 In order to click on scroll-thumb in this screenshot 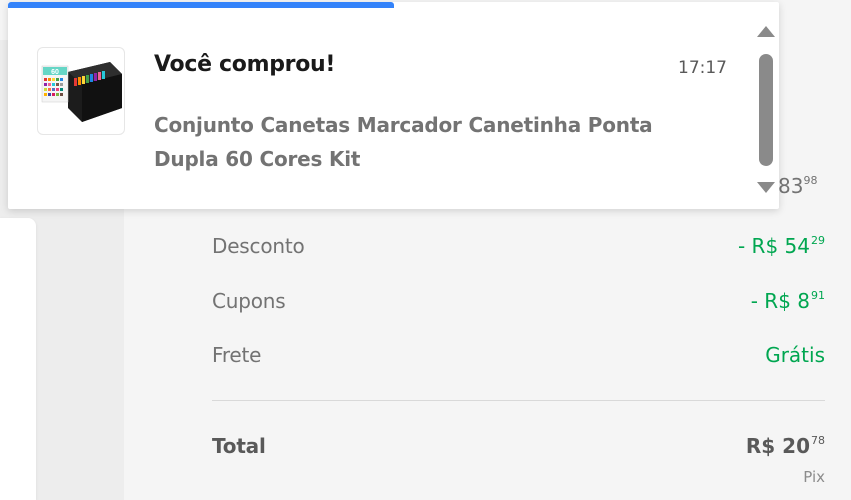, I will do `click(766, 110)`.